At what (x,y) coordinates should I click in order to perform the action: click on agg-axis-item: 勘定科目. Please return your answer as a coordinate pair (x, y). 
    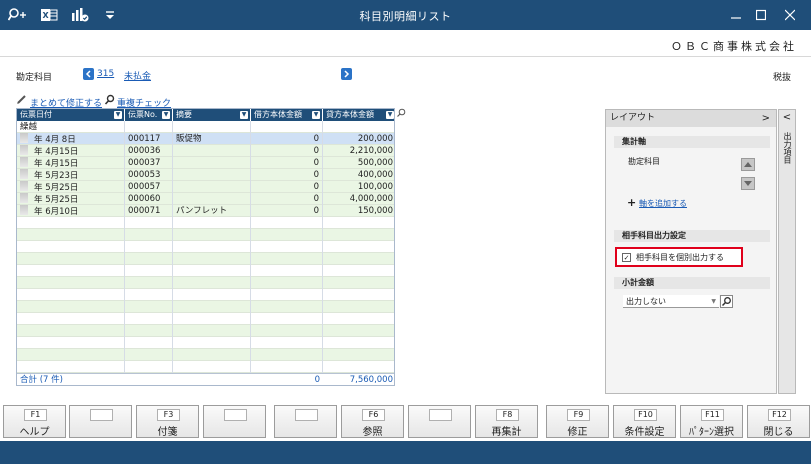
    Looking at the image, I should click on (644, 161).